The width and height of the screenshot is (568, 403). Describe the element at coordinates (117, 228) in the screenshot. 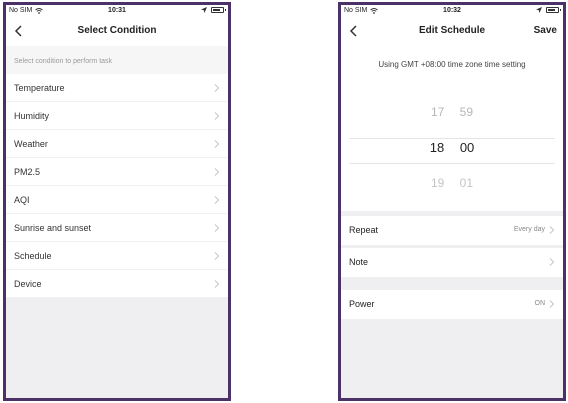

I see `condition-item-sunrise-sunset: Sunrise and sunset` at that location.